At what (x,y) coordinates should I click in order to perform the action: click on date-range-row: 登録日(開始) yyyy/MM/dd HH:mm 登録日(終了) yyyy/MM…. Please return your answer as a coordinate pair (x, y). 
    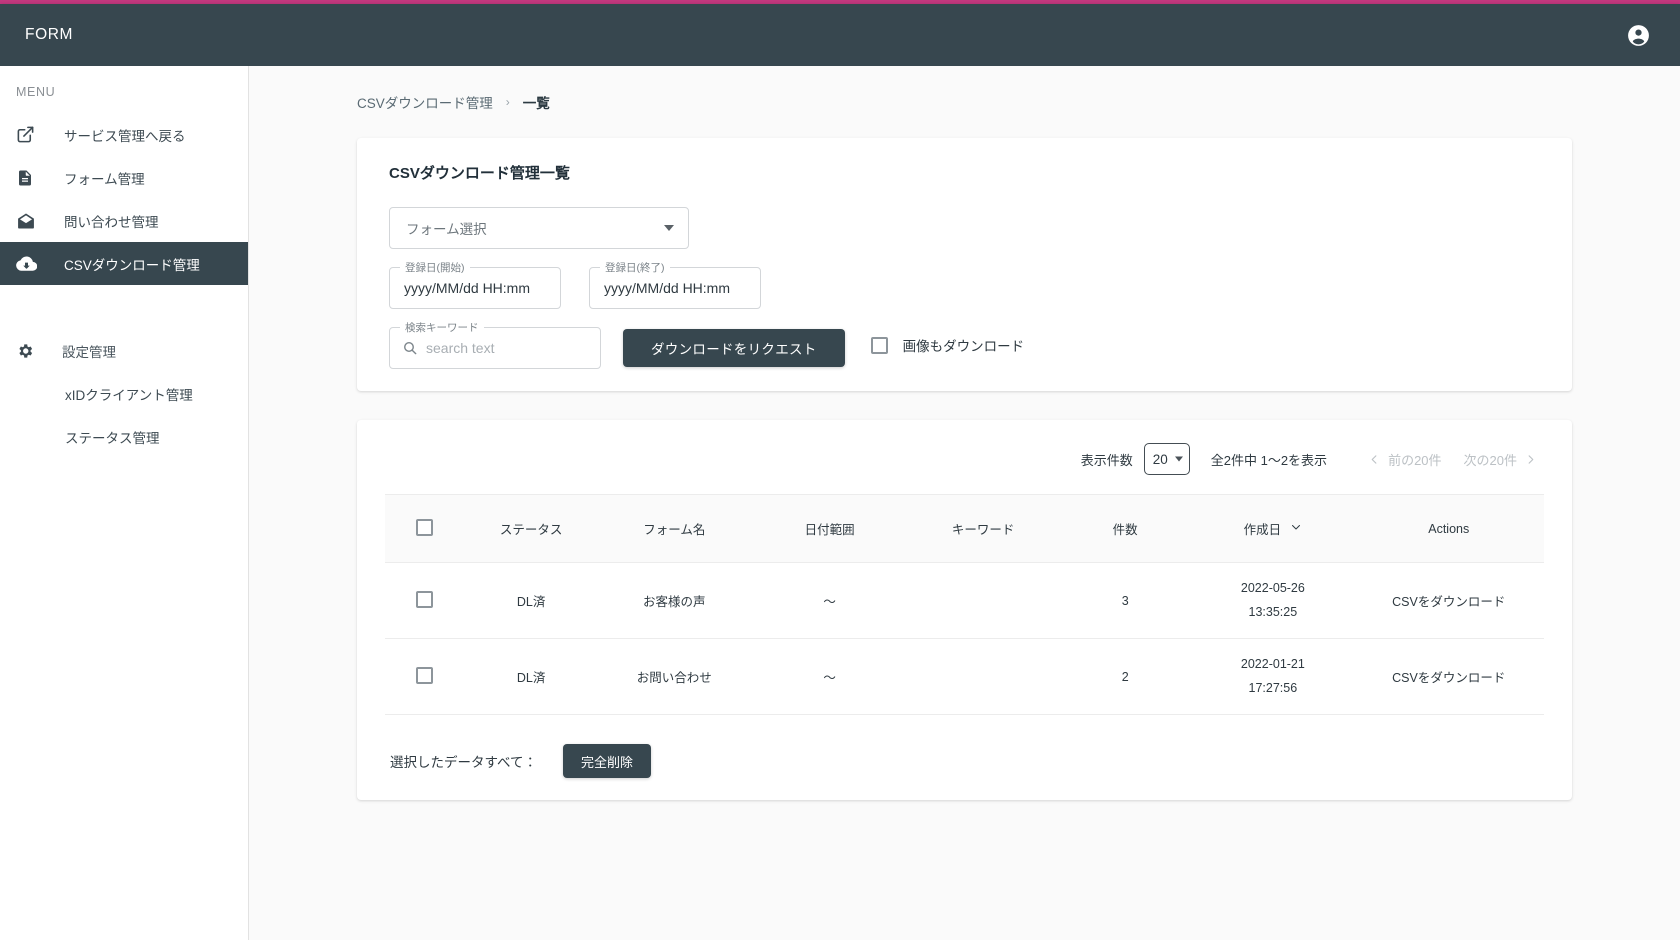
    Looking at the image, I should click on (972, 284).